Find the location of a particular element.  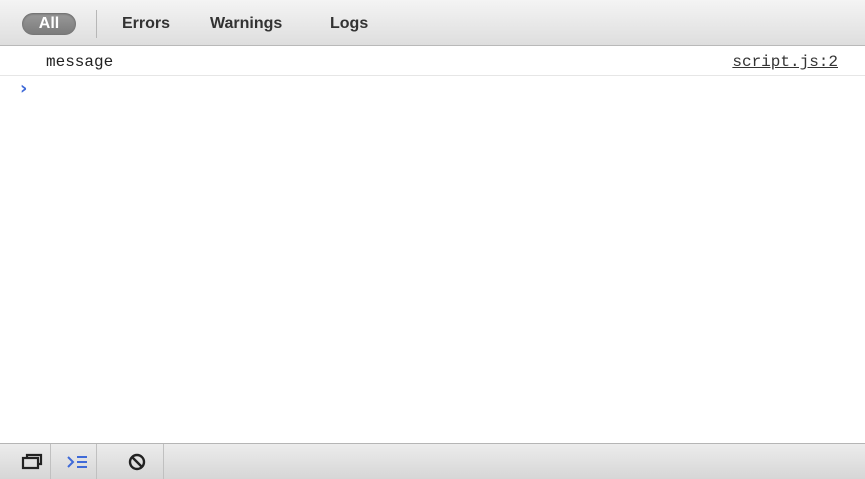

filter-logs-button: Logs is located at coordinates (349, 24).